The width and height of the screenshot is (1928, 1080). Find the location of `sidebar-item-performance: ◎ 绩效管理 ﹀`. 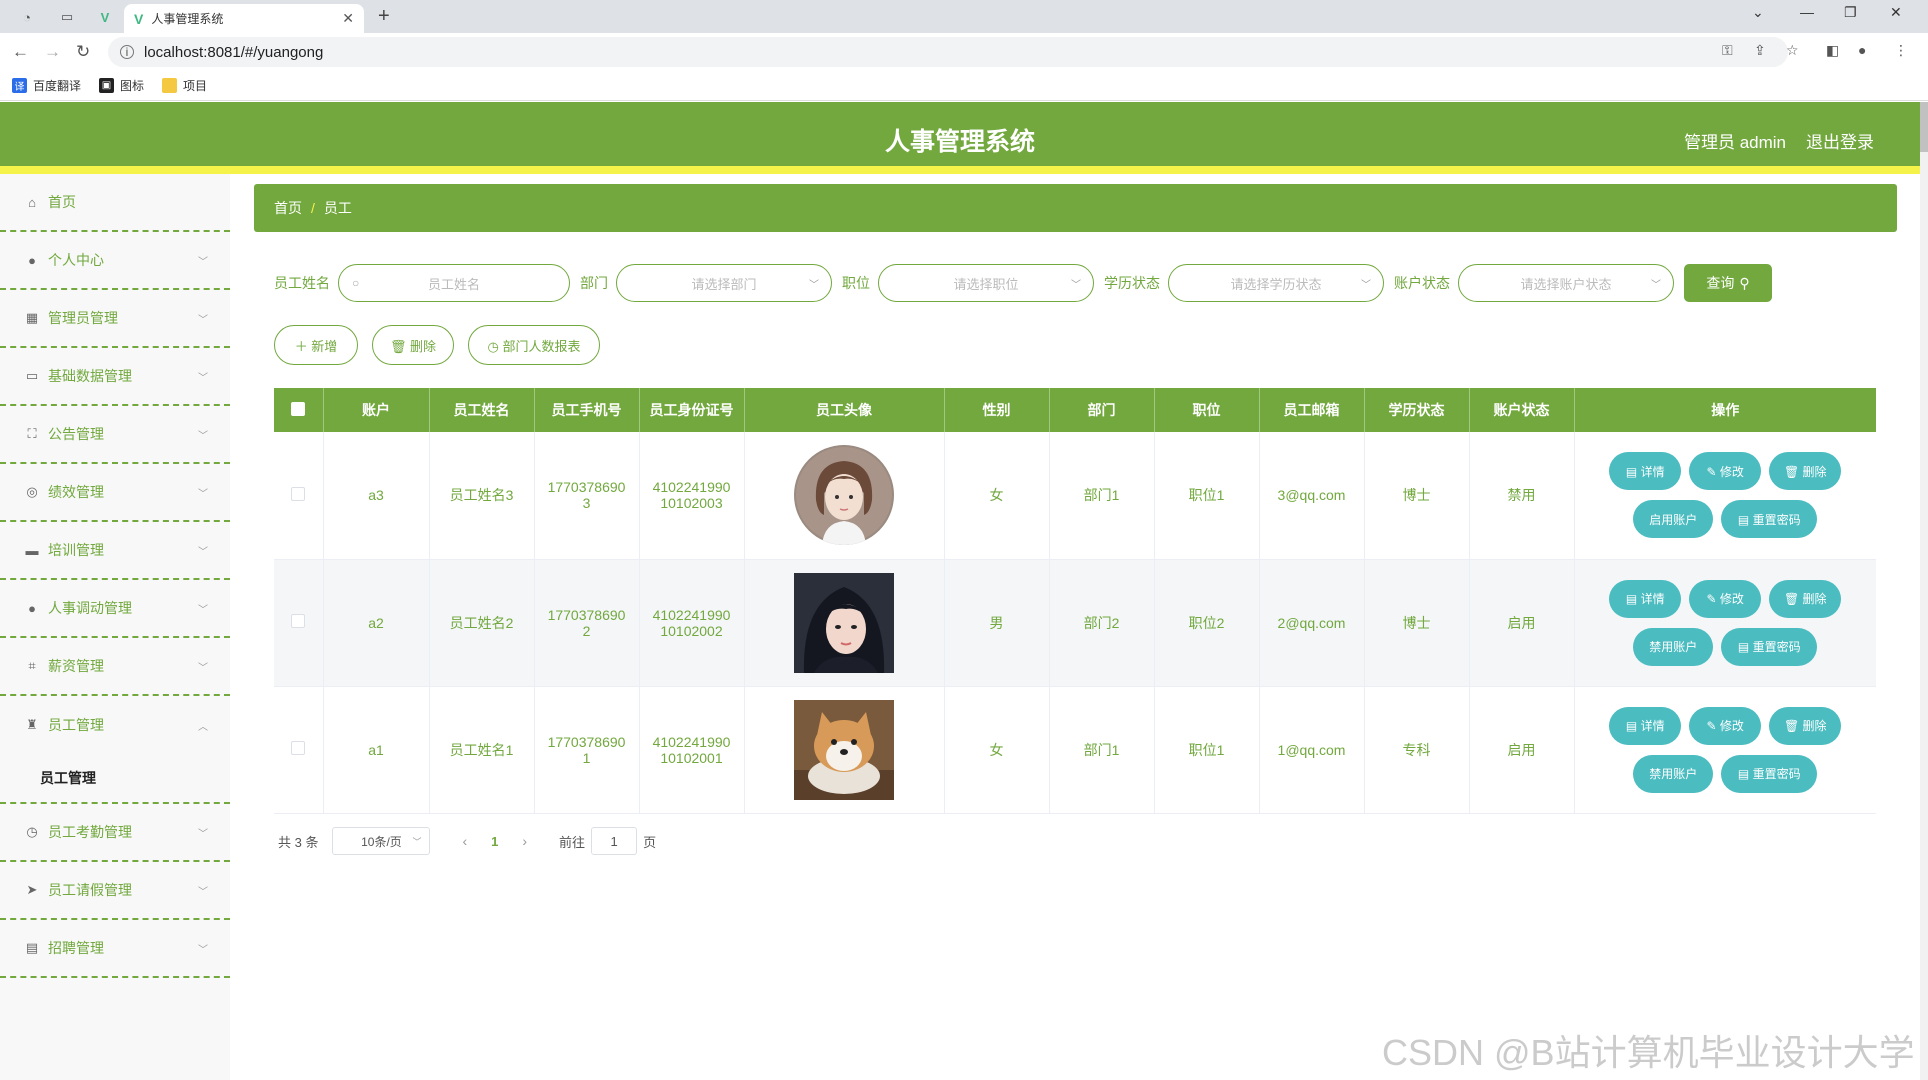

sidebar-item-performance: ◎ 绩效管理 ﹀ is located at coordinates (115, 493).